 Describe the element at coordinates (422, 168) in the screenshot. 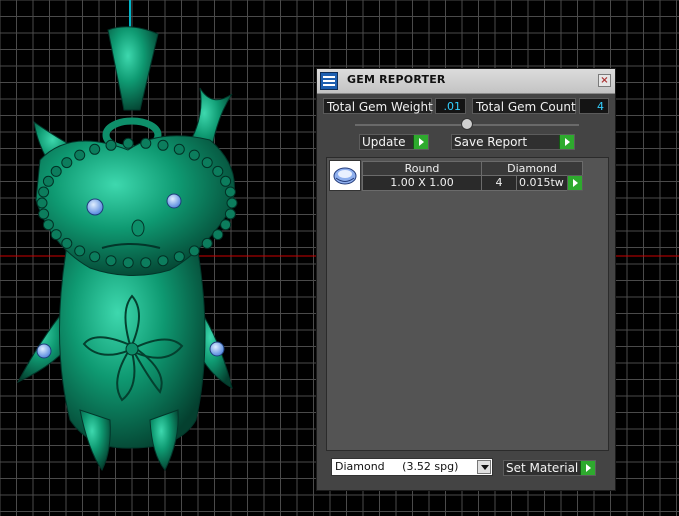

I see `table-header-shape: Round` at that location.